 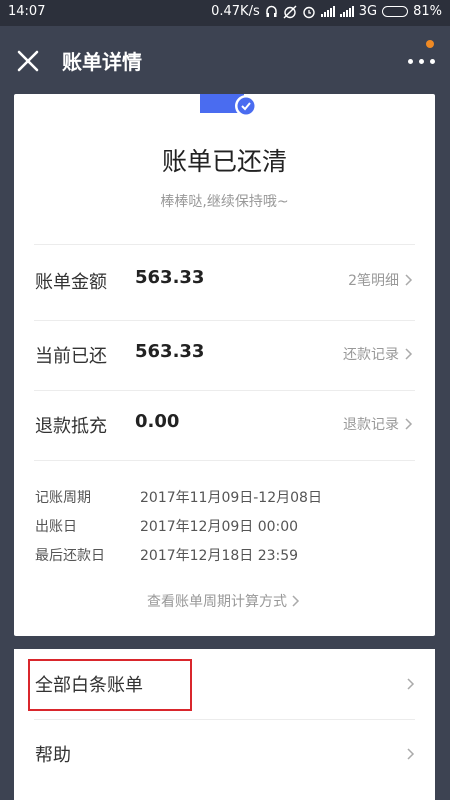 What do you see at coordinates (70, 556) in the screenshot?
I see `due-date-label: 最后还款日` at bounding box center [70, 556].